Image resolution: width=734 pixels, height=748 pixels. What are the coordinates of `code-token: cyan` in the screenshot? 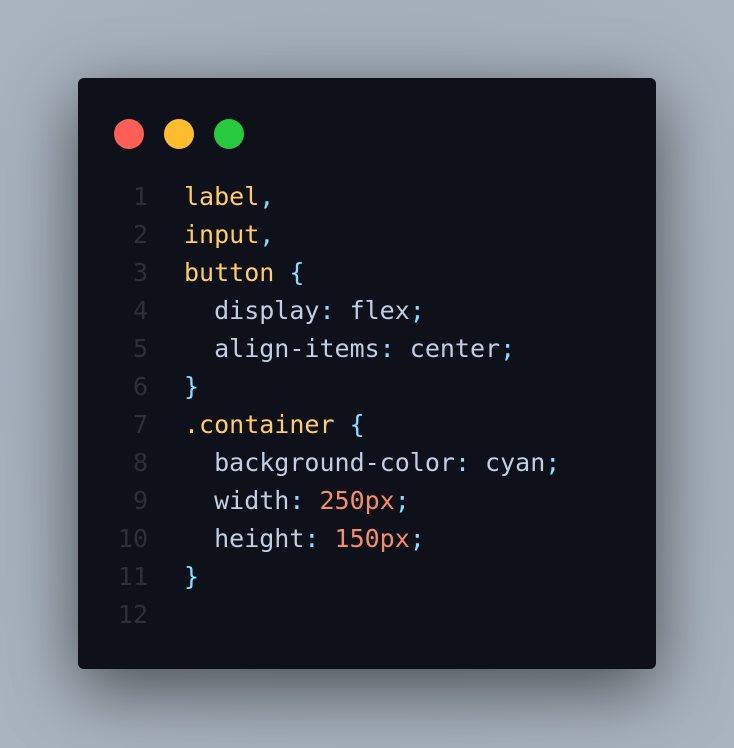 It's located at (515, 462).